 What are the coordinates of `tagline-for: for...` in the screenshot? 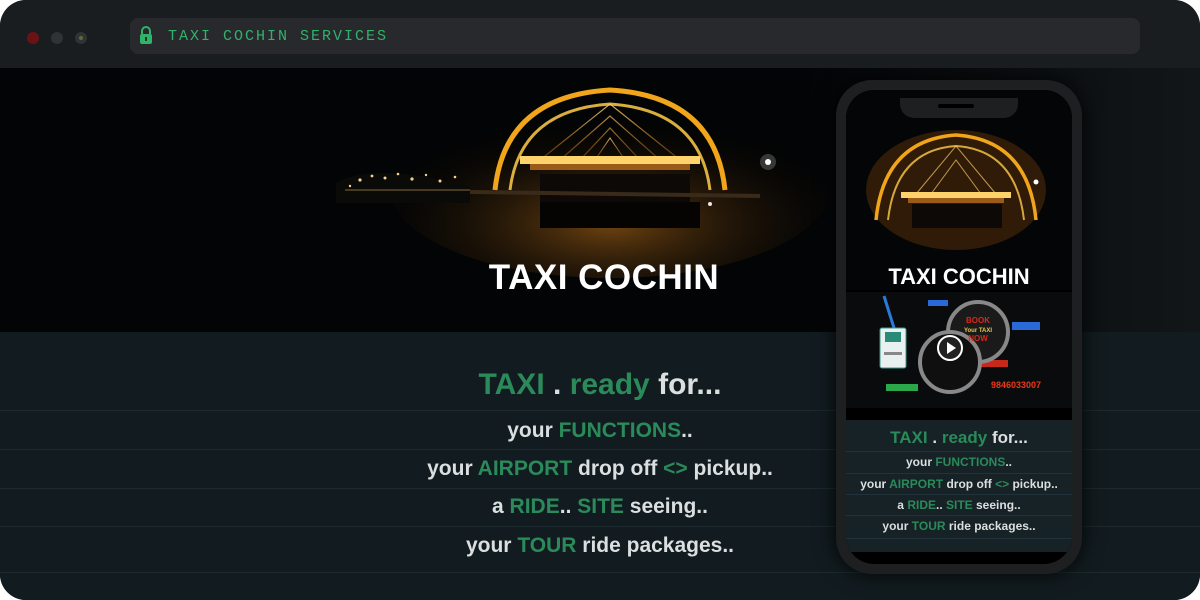 It's located at (690, 384).